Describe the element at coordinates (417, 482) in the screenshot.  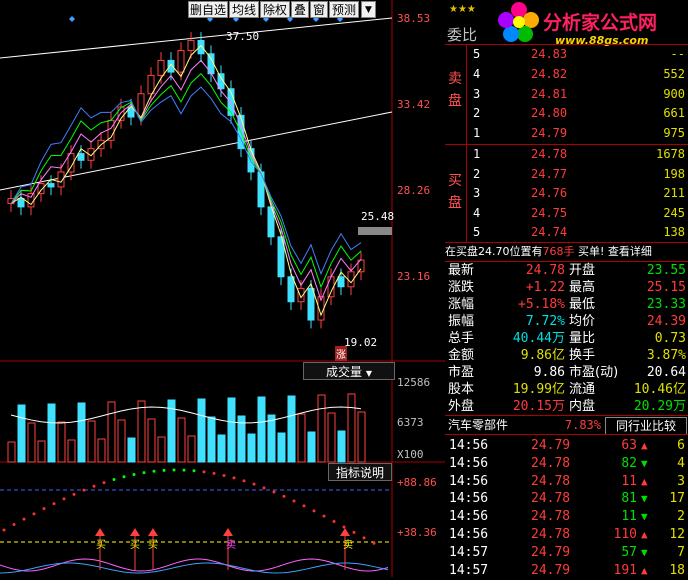
I see `indicator-tick-1: +88.86` at that location.